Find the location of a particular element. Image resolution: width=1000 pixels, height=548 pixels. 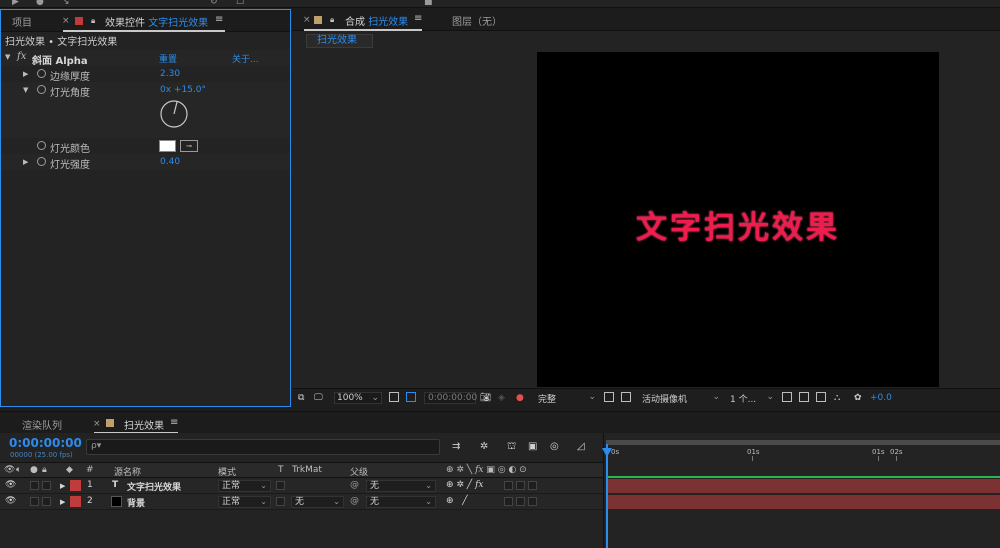

layer-switches: ⊕ ╱ is located at coordinates (457, 501).